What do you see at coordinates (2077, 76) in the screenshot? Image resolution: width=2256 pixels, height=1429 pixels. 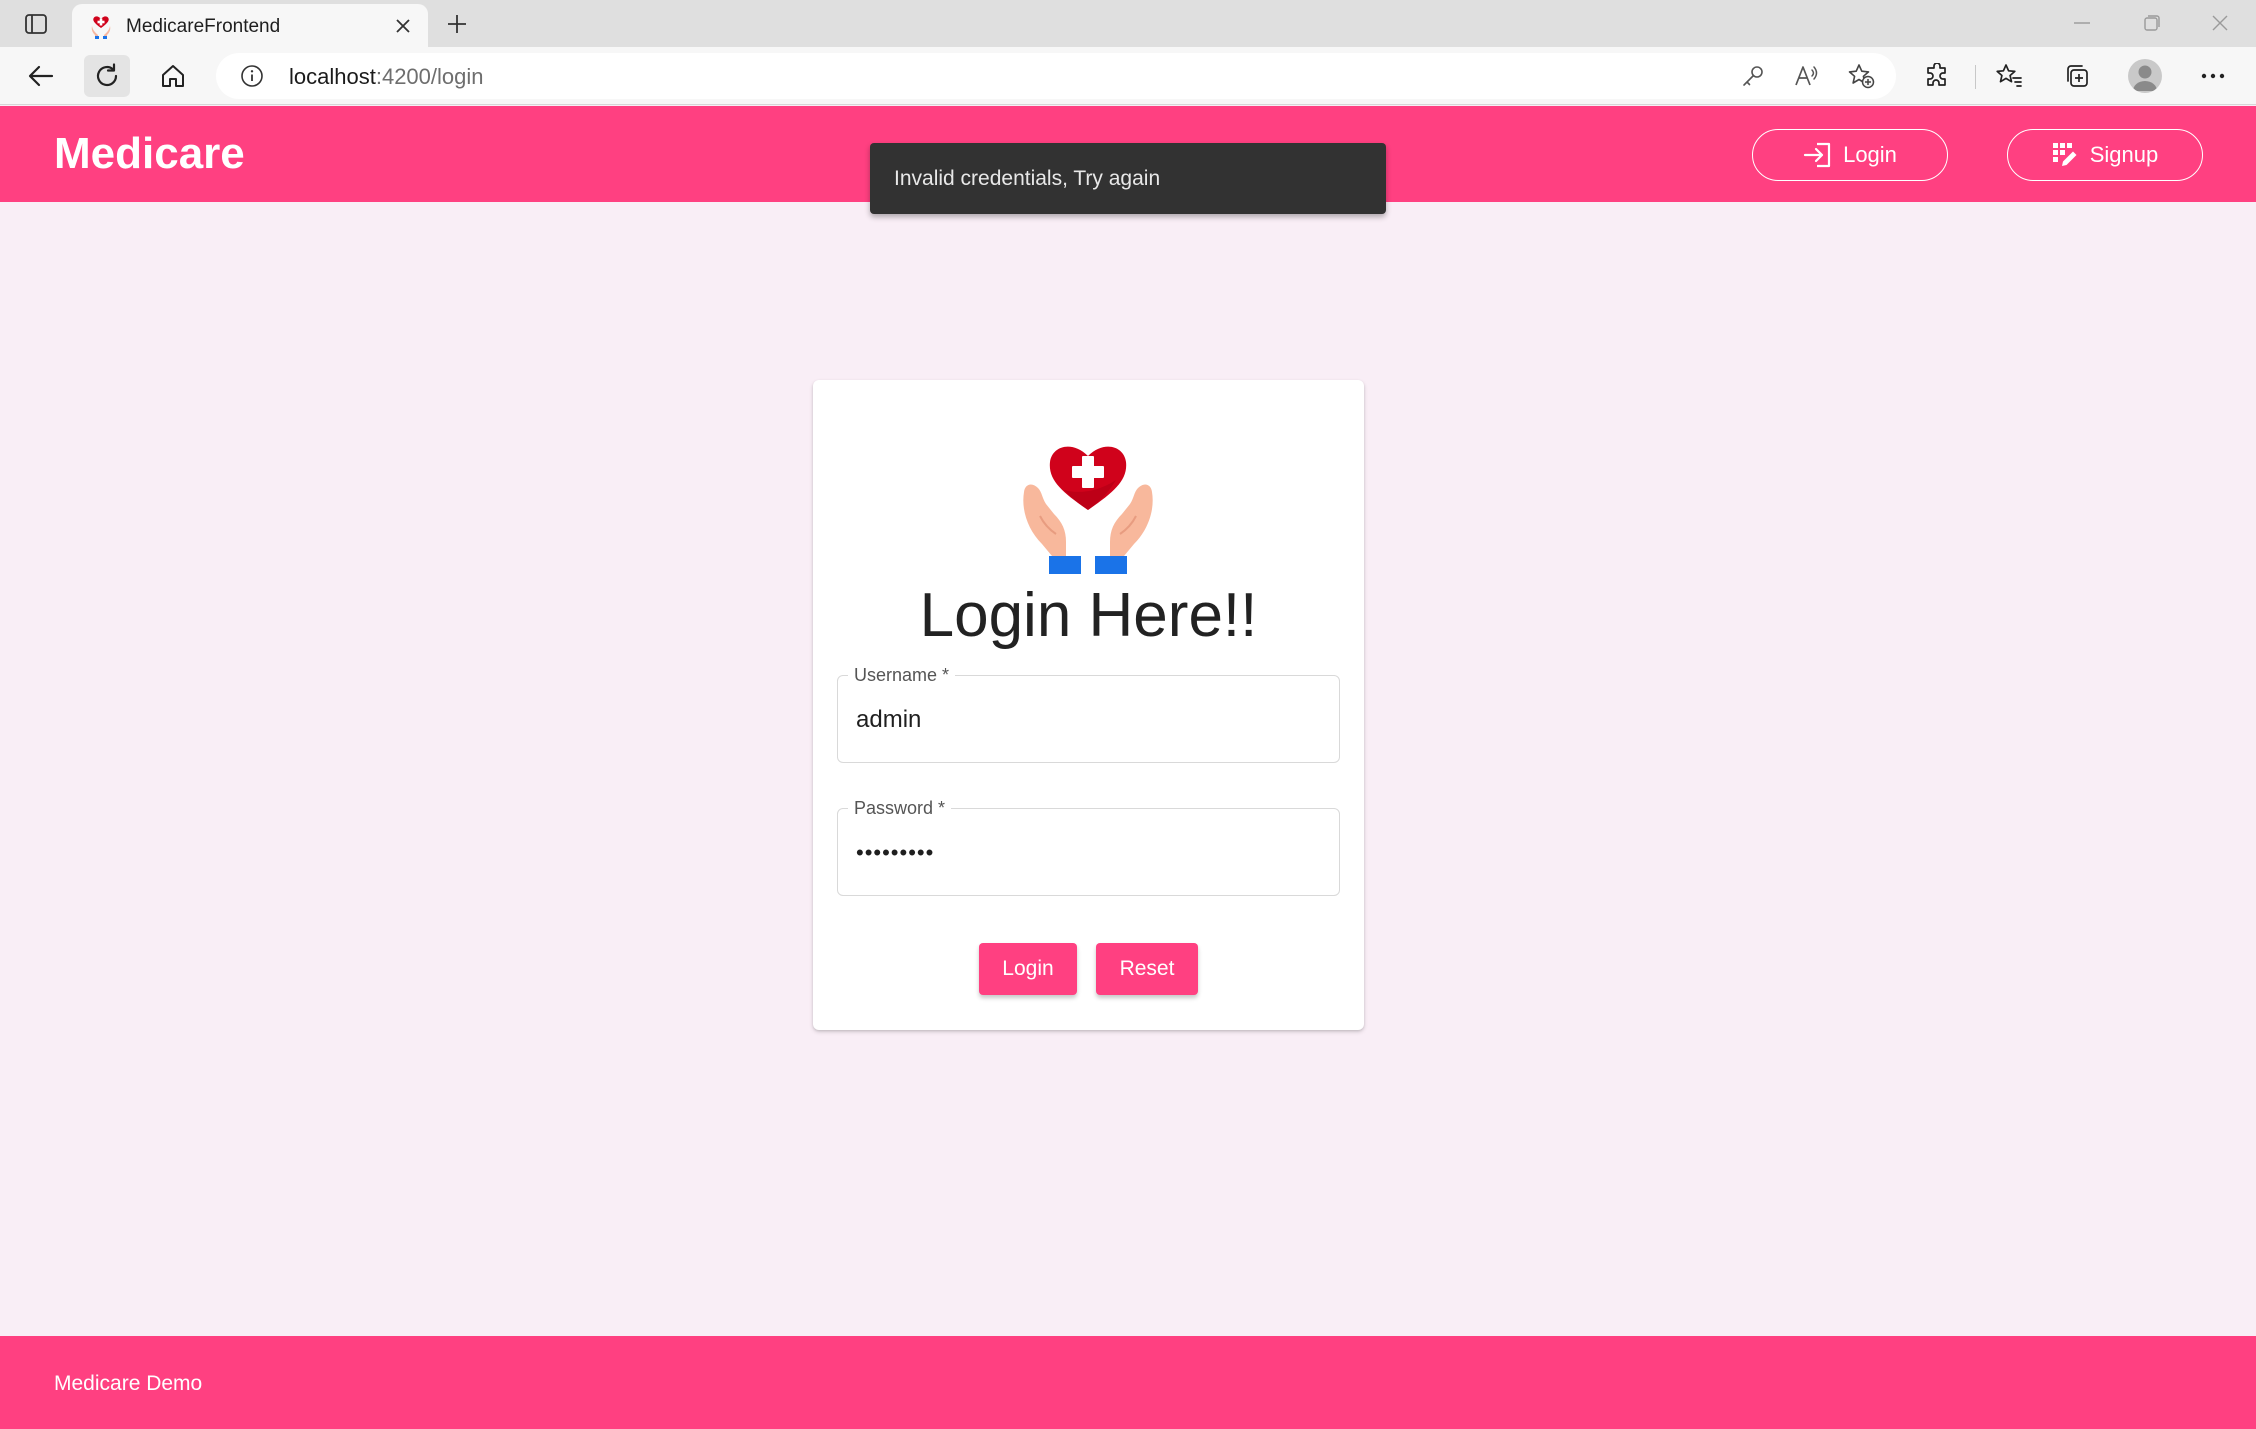 I see `collections-icon` at bounding box center [2077, 76].